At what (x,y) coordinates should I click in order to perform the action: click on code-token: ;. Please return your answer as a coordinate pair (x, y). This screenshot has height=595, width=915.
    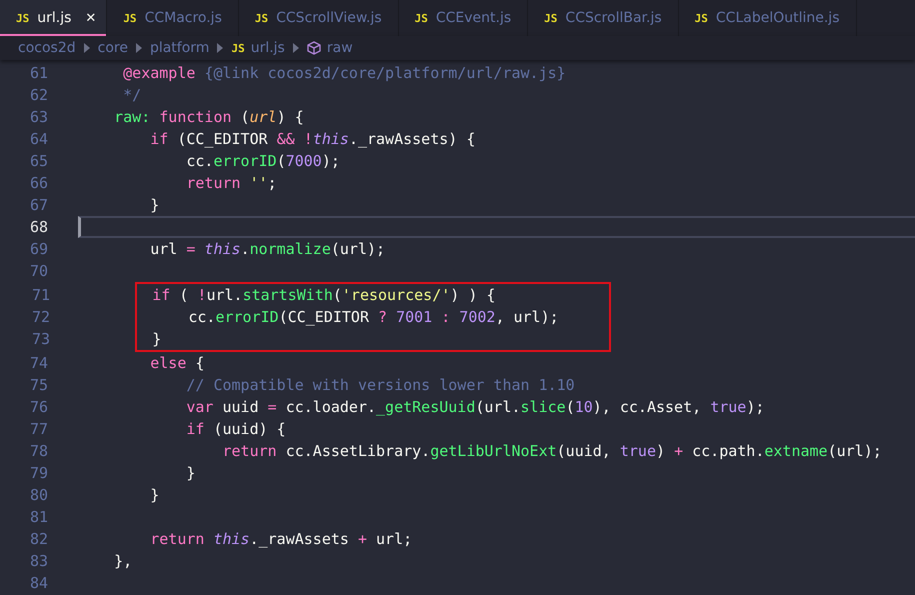
    Looking at the image, I should click on (272, 183).